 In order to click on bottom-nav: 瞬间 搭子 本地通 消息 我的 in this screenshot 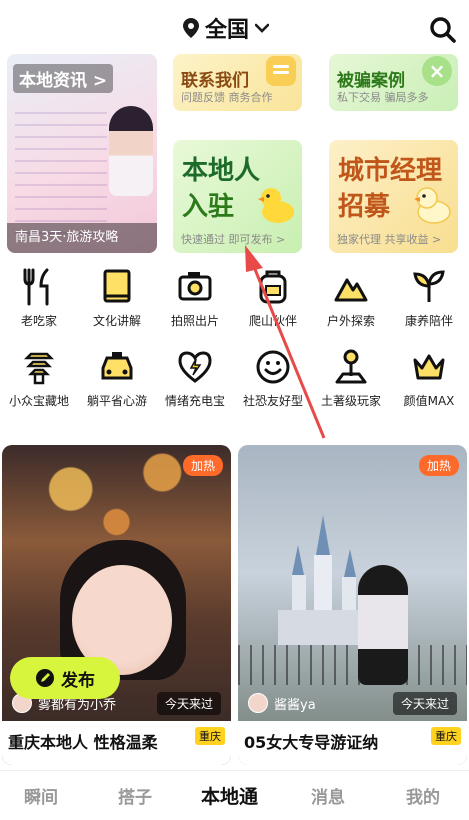, I will do `click(234, 795)`.